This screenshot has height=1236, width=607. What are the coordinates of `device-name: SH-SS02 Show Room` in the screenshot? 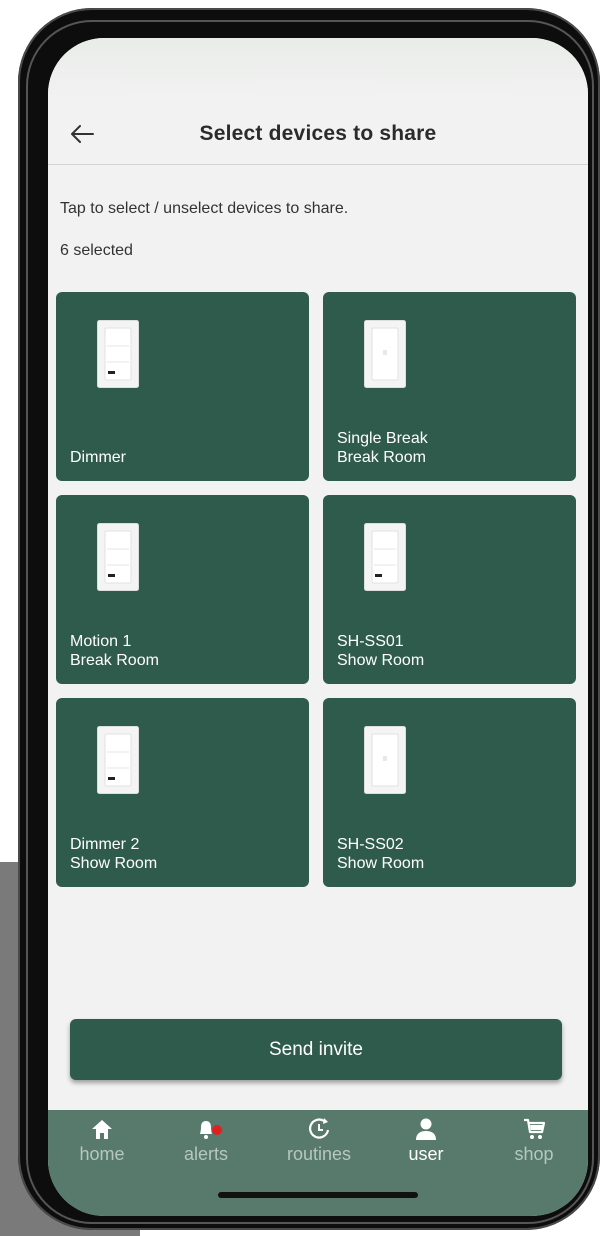 It's located at (381, 854).